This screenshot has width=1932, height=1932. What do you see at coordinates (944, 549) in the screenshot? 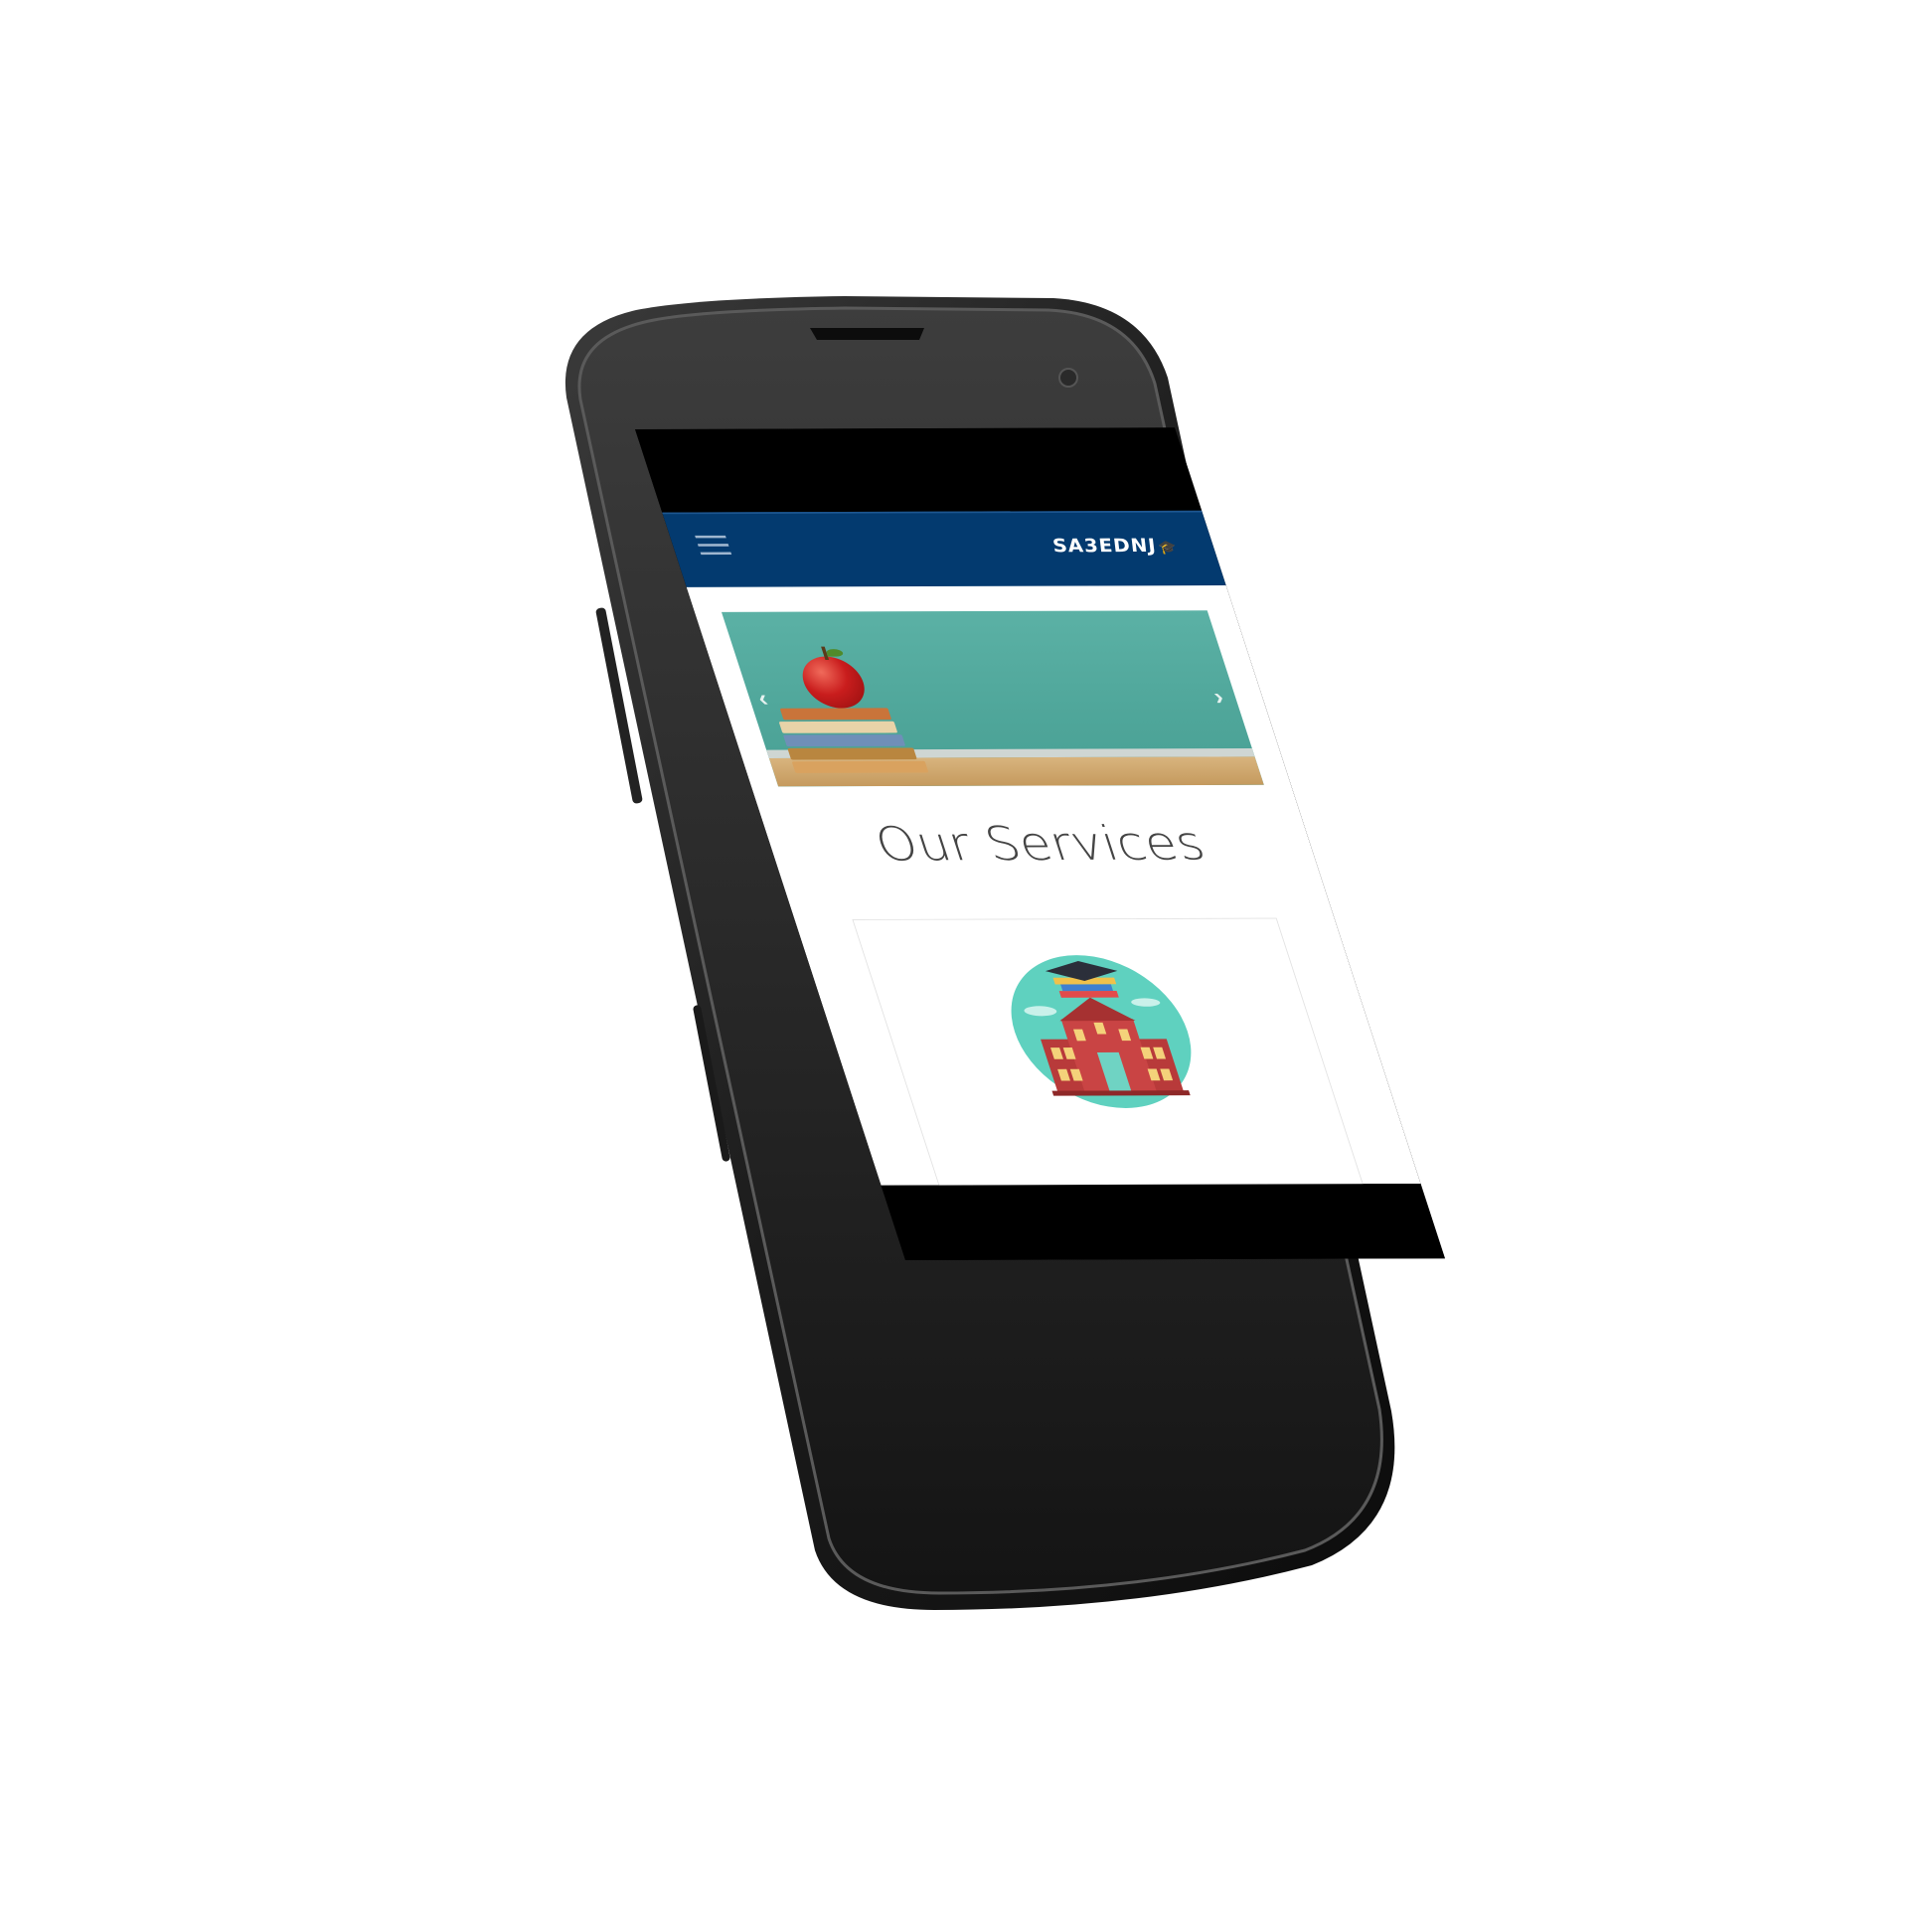
I see `app-header: SA3EDNJ🎓` at bounding box center [944, 549].